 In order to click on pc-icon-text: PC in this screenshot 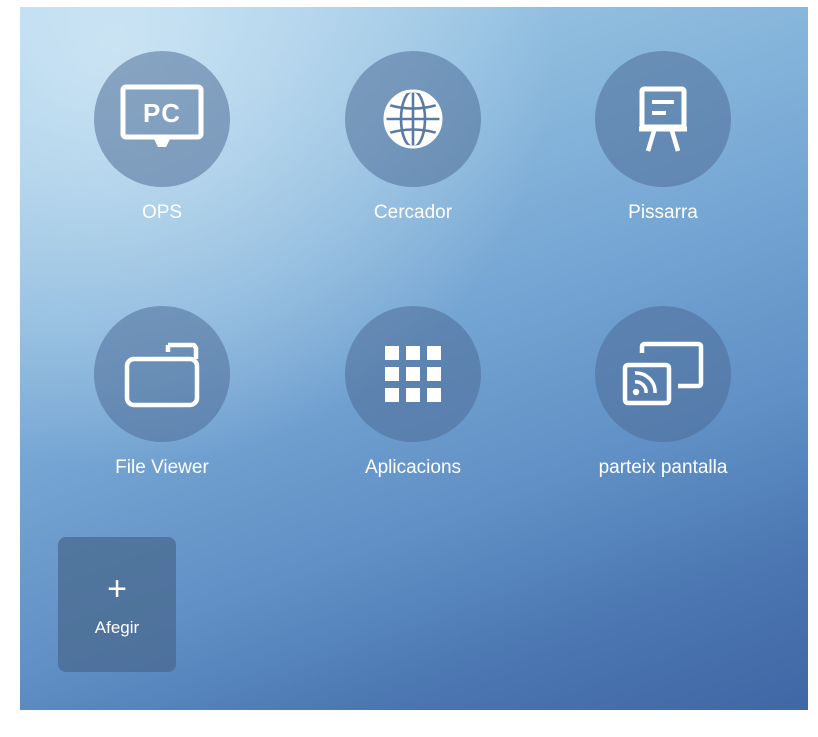, I will do `click(162, 113)`.